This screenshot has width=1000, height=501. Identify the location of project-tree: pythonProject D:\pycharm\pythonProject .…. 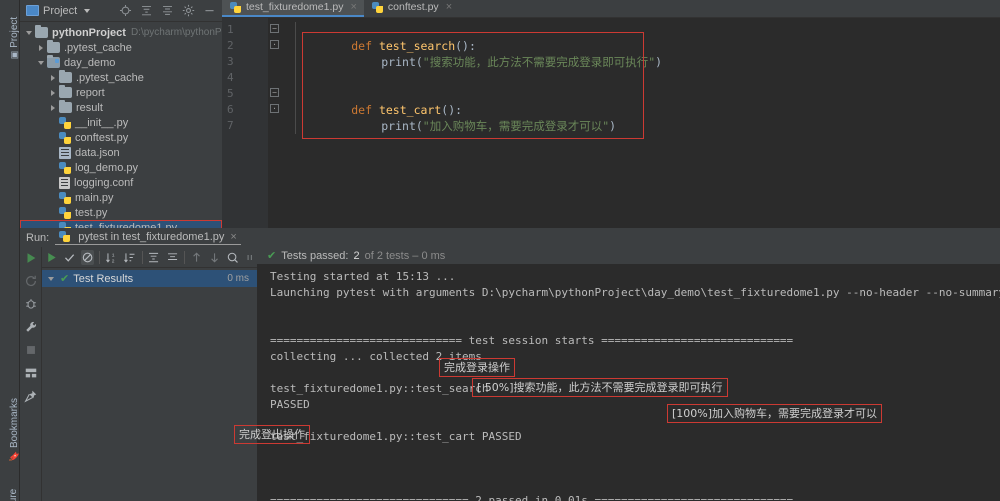
(133, 128).